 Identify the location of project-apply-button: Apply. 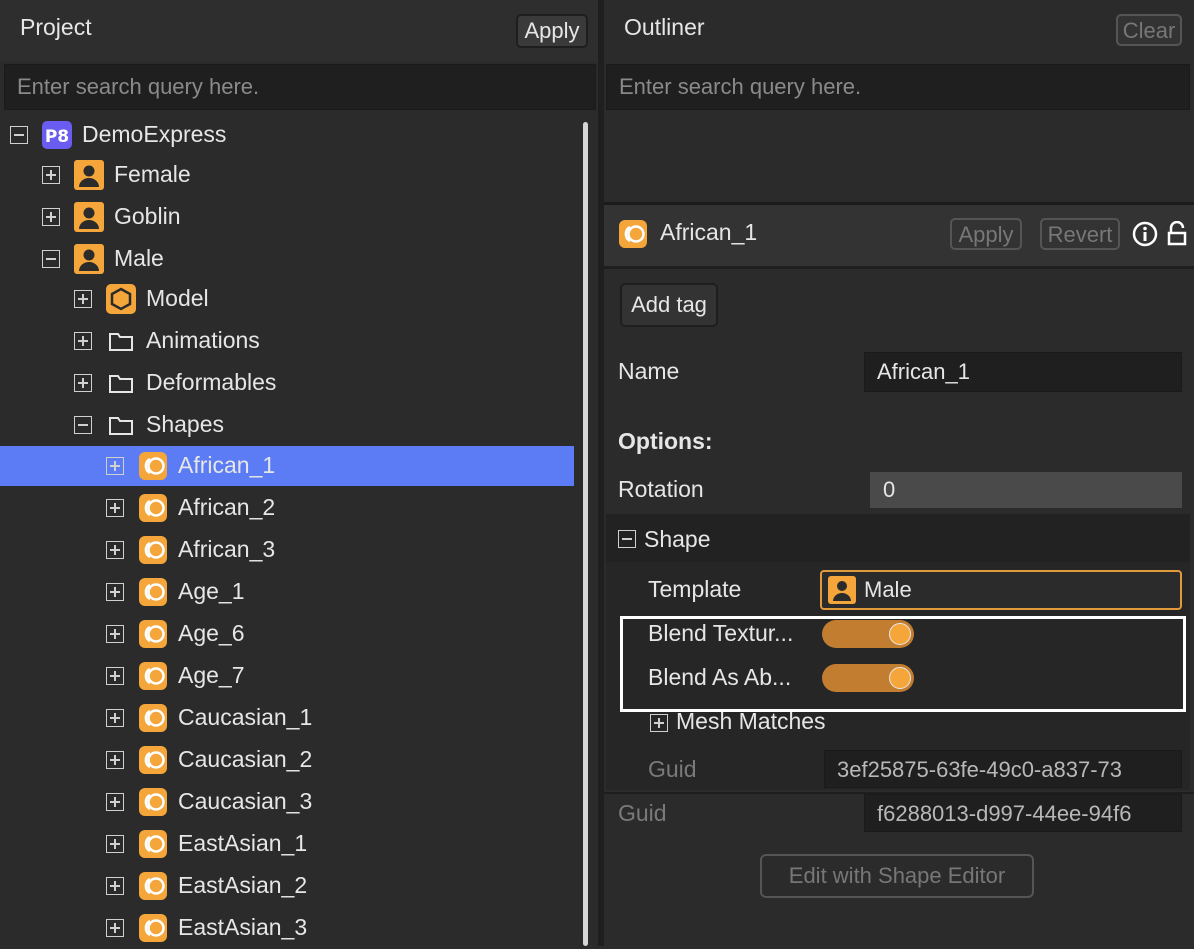
(552, 31).